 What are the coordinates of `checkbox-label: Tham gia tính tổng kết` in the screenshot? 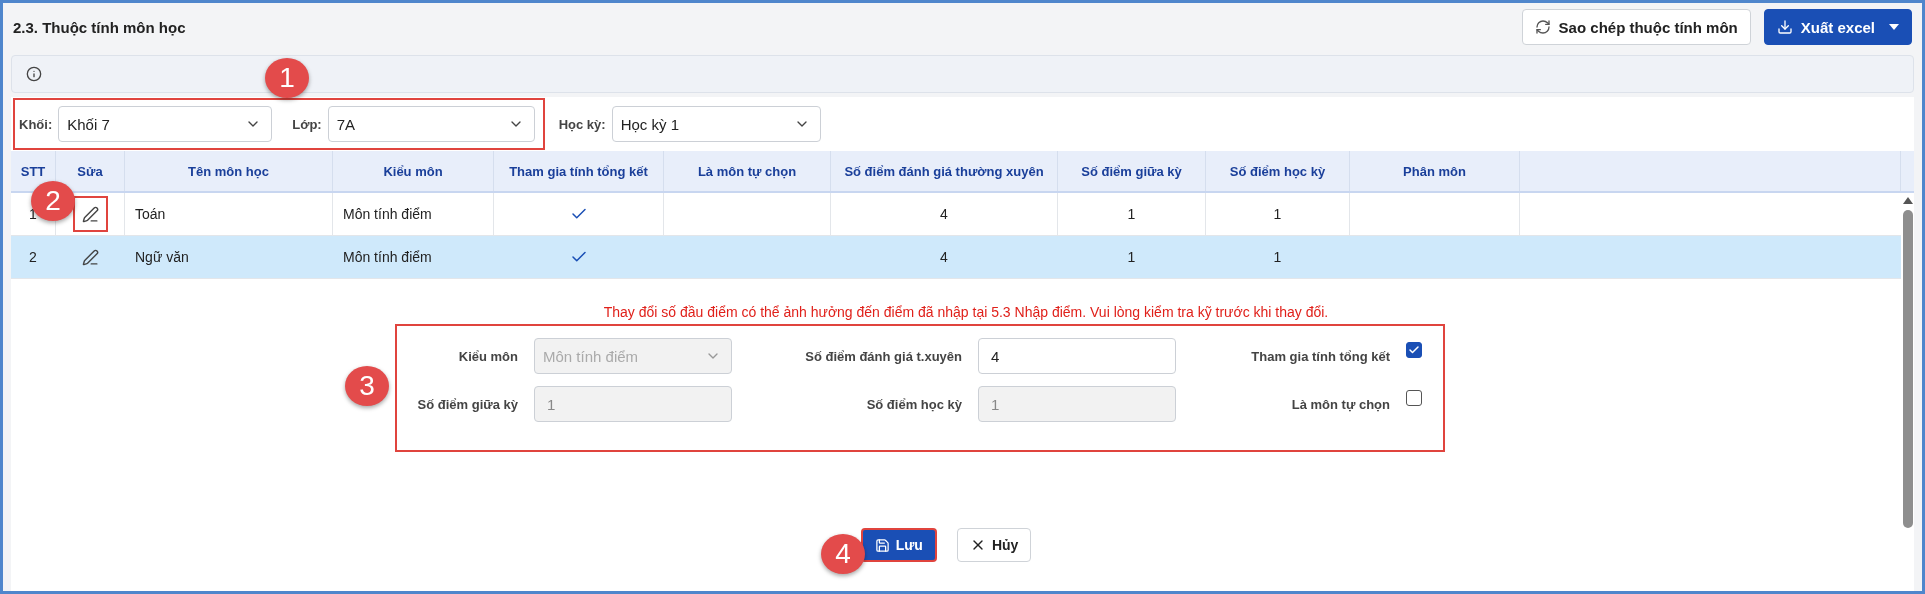 It's located at (1320, 356).